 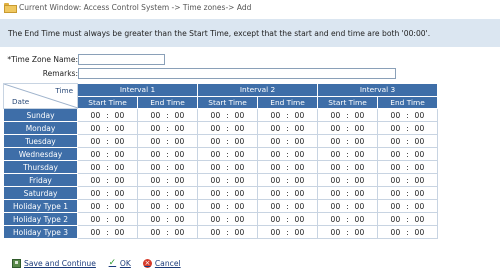 What do you see at coordinates (54, 263) in the screenshot?
I see `save-and-continue-button: Save and Continue` at bounding box center [54, 263].